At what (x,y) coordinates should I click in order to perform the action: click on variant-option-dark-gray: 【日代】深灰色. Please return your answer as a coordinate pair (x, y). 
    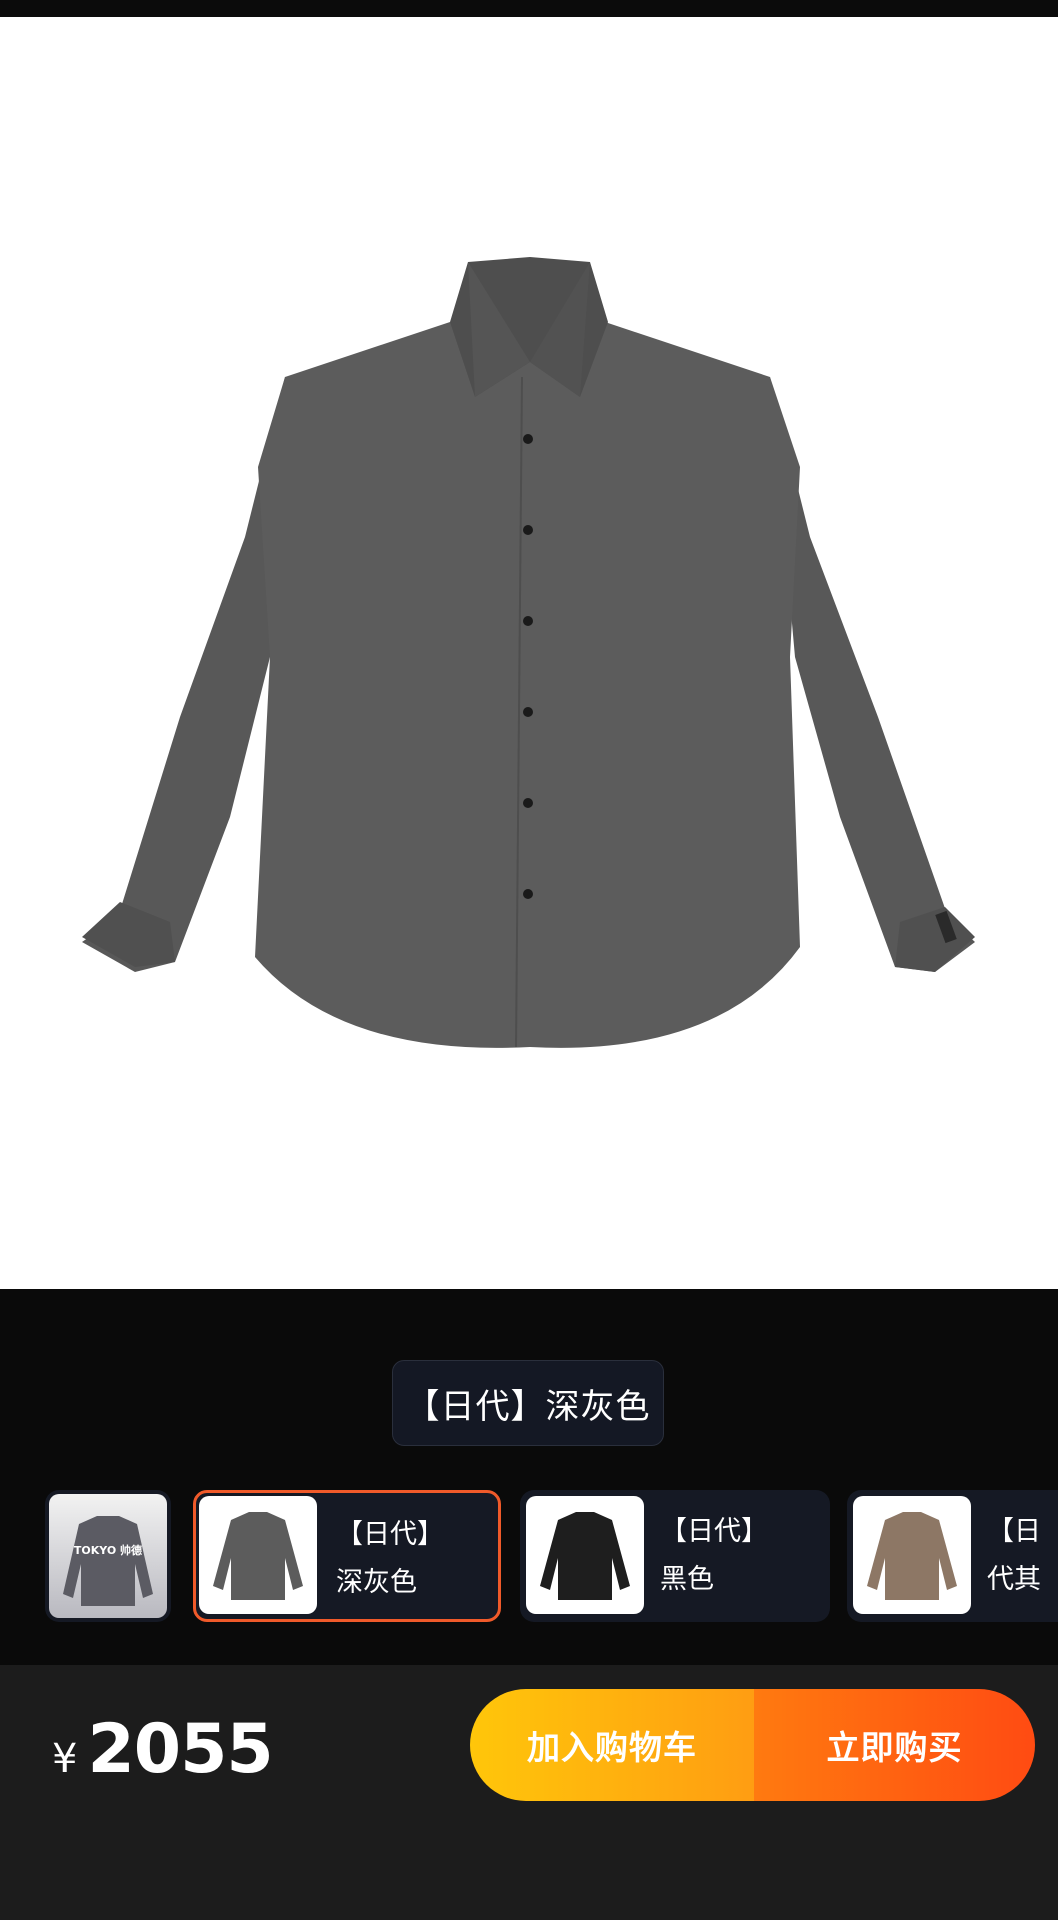
    Looking at the image, I should click on (347, 1556).